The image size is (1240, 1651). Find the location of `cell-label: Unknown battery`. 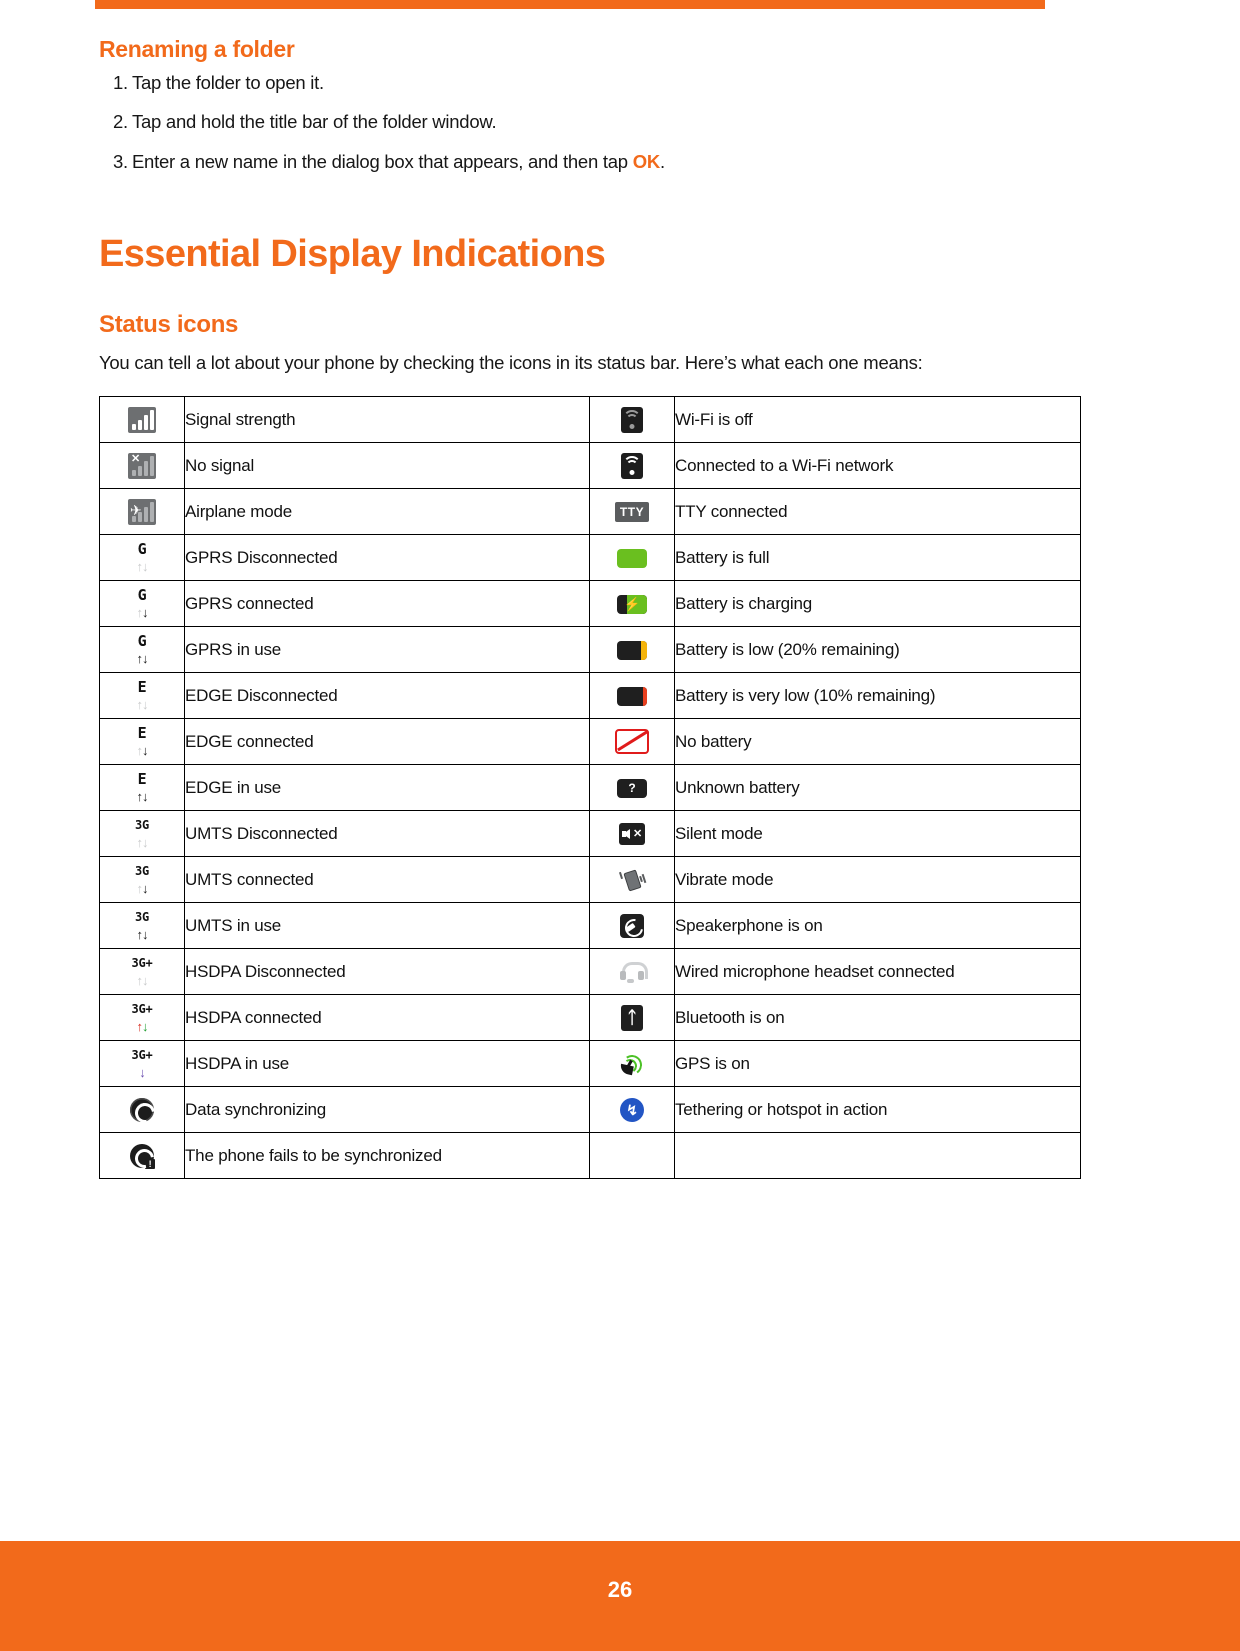

cell-label: Unknown battery is located at coordinates (877, 788).